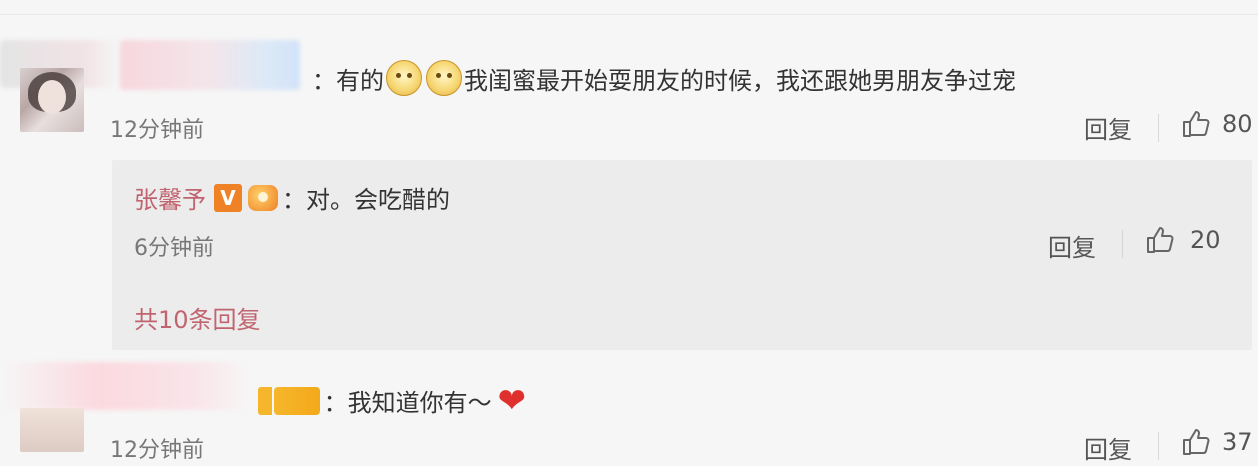  What do you see at coordinates (1216, 442) in the screenshot?
I see `like-button: 37` at bounding box center [1216, 442].